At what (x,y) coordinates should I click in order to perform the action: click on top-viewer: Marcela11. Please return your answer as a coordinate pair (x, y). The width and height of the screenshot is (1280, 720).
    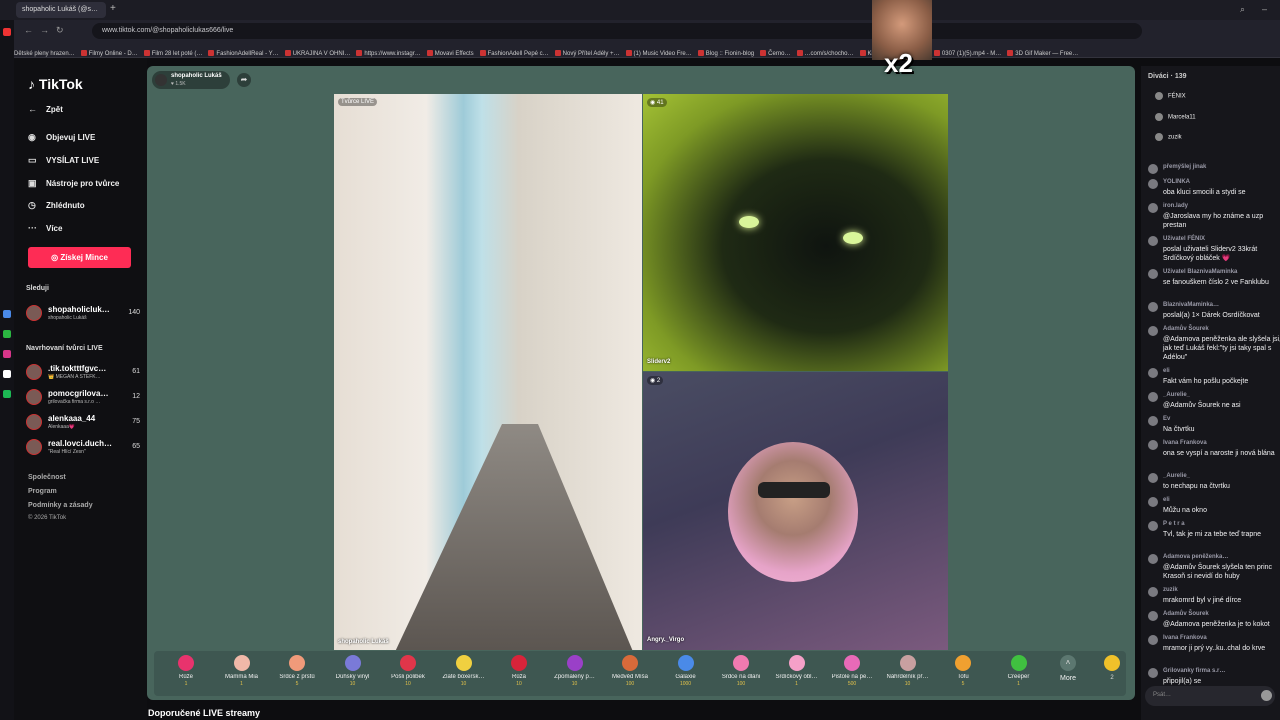
    Looking at the image, I should click on (1175, 117).